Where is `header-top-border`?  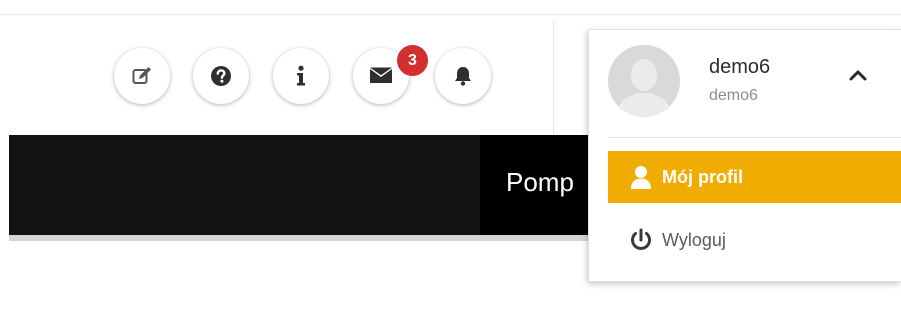
header-top-border is located at coordinates (450, 14).